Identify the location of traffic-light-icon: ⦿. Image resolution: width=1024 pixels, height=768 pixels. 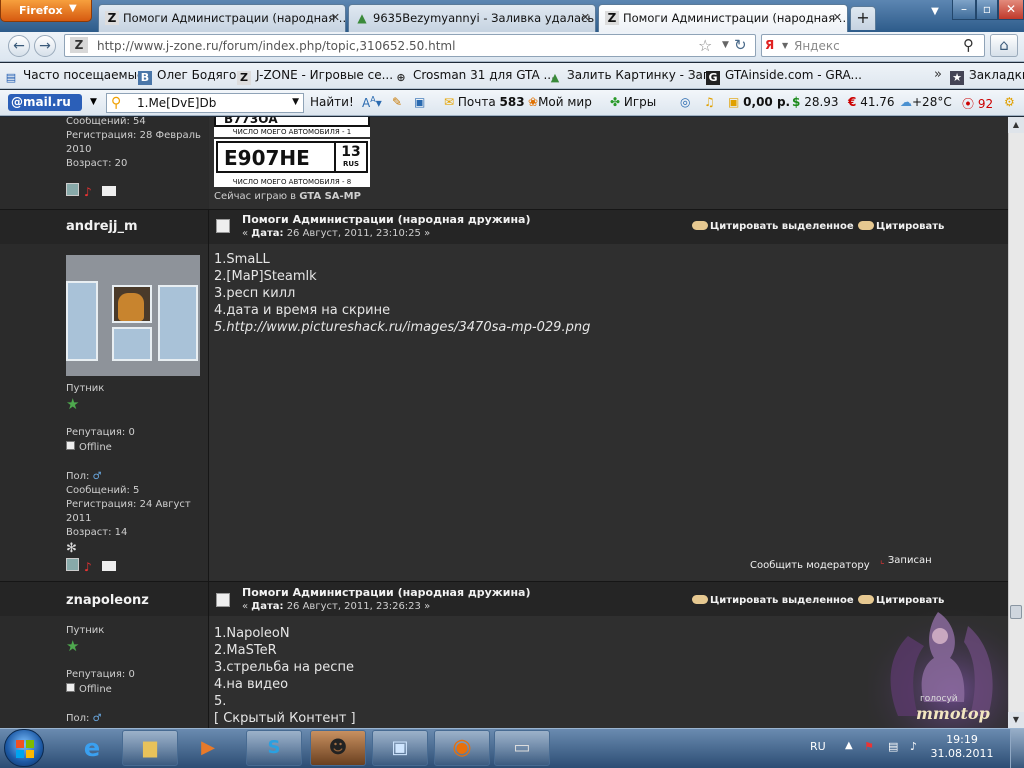
(968, 104).